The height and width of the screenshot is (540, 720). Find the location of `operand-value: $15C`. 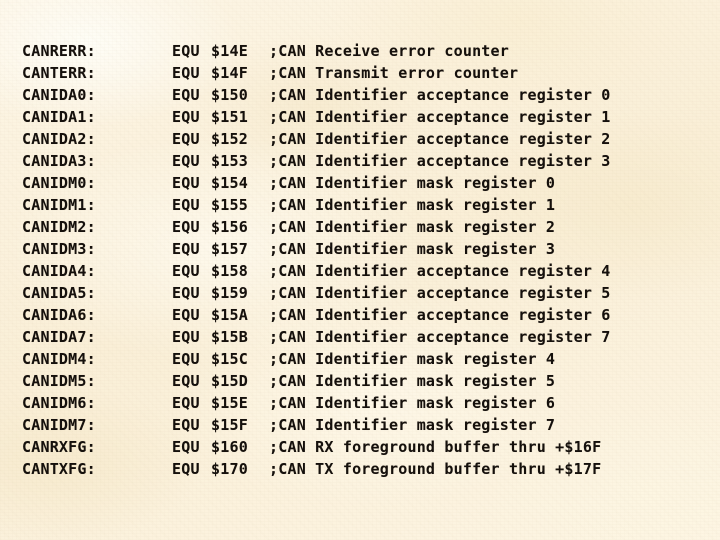

operand-value: $15C is located at coordinates (229, 359).